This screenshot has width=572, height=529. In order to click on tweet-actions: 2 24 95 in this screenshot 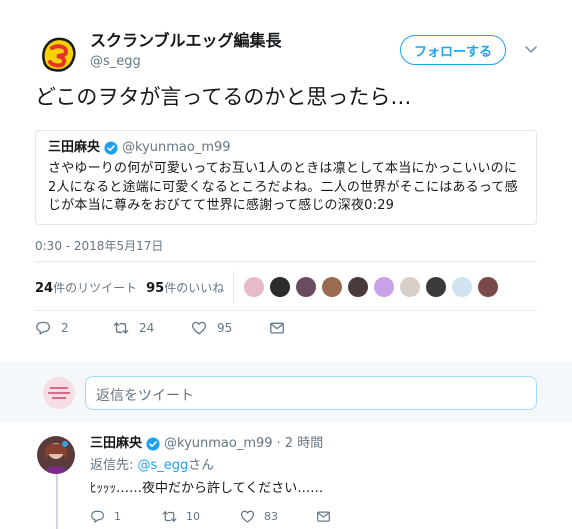, I will do `click(160, 328)`.